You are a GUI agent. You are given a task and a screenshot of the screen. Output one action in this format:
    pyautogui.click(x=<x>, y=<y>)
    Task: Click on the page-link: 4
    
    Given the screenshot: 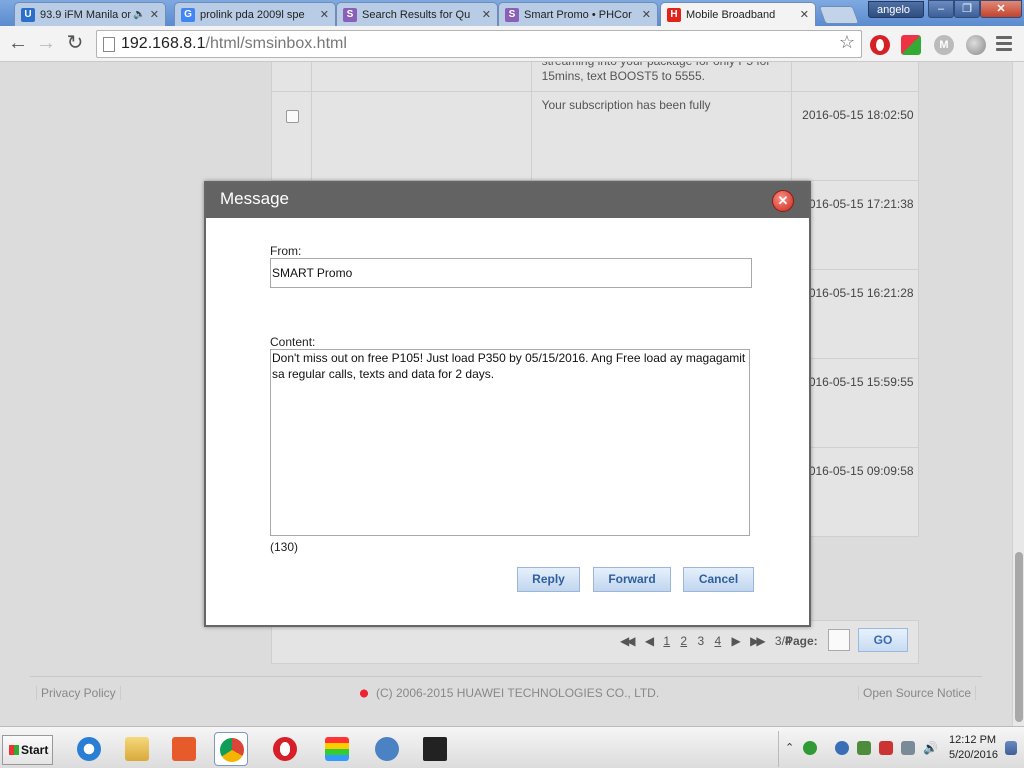 What is the action you would take?
    pyautogui.click(x=717, y=641)
    